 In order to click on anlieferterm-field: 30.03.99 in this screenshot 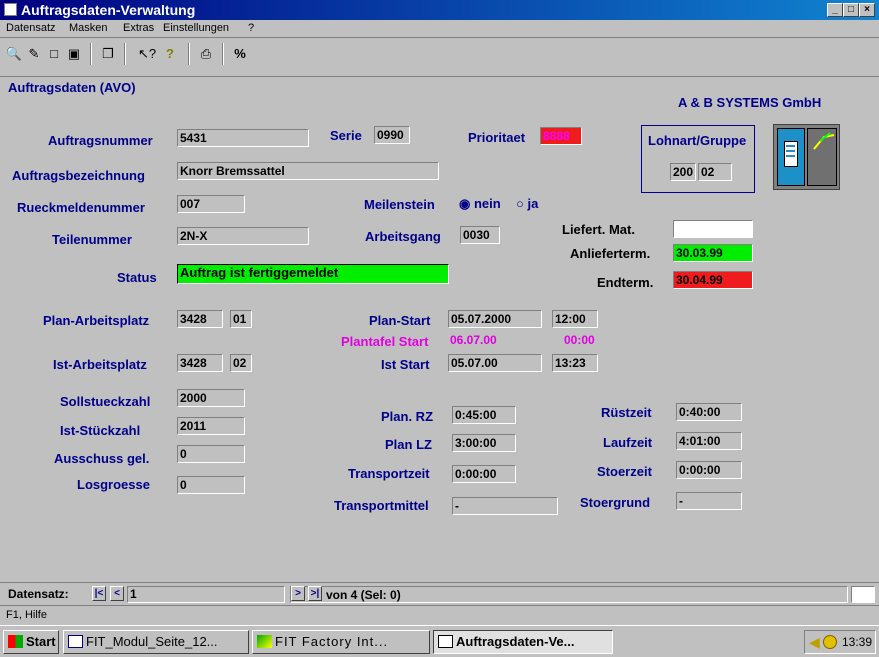, I will do `click(713, 253)`.